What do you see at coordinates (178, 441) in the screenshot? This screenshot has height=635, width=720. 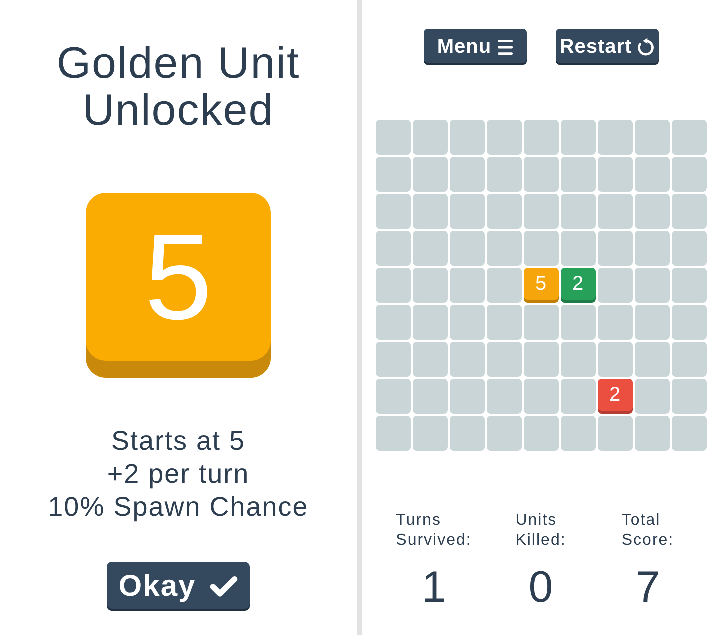 I see `unit-description-line: Starts at 5` at bounding box center [178, 441].